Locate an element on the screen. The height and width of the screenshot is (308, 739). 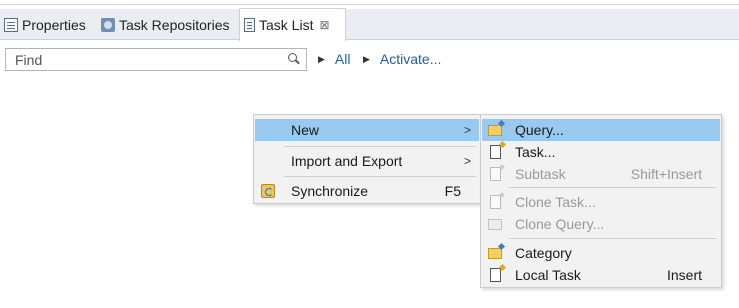
menu-item-new: New > is located at coordinates (367, 130).